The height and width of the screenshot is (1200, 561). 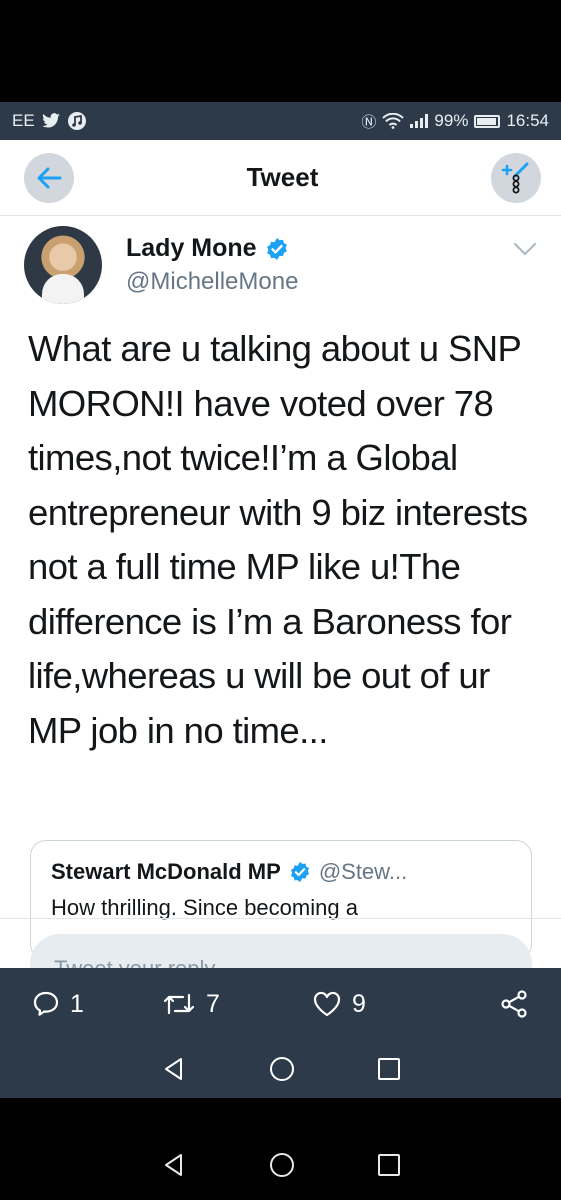 I want to click on status-right: Ⓝ 99% 16:54, so click(x=455, y=121).